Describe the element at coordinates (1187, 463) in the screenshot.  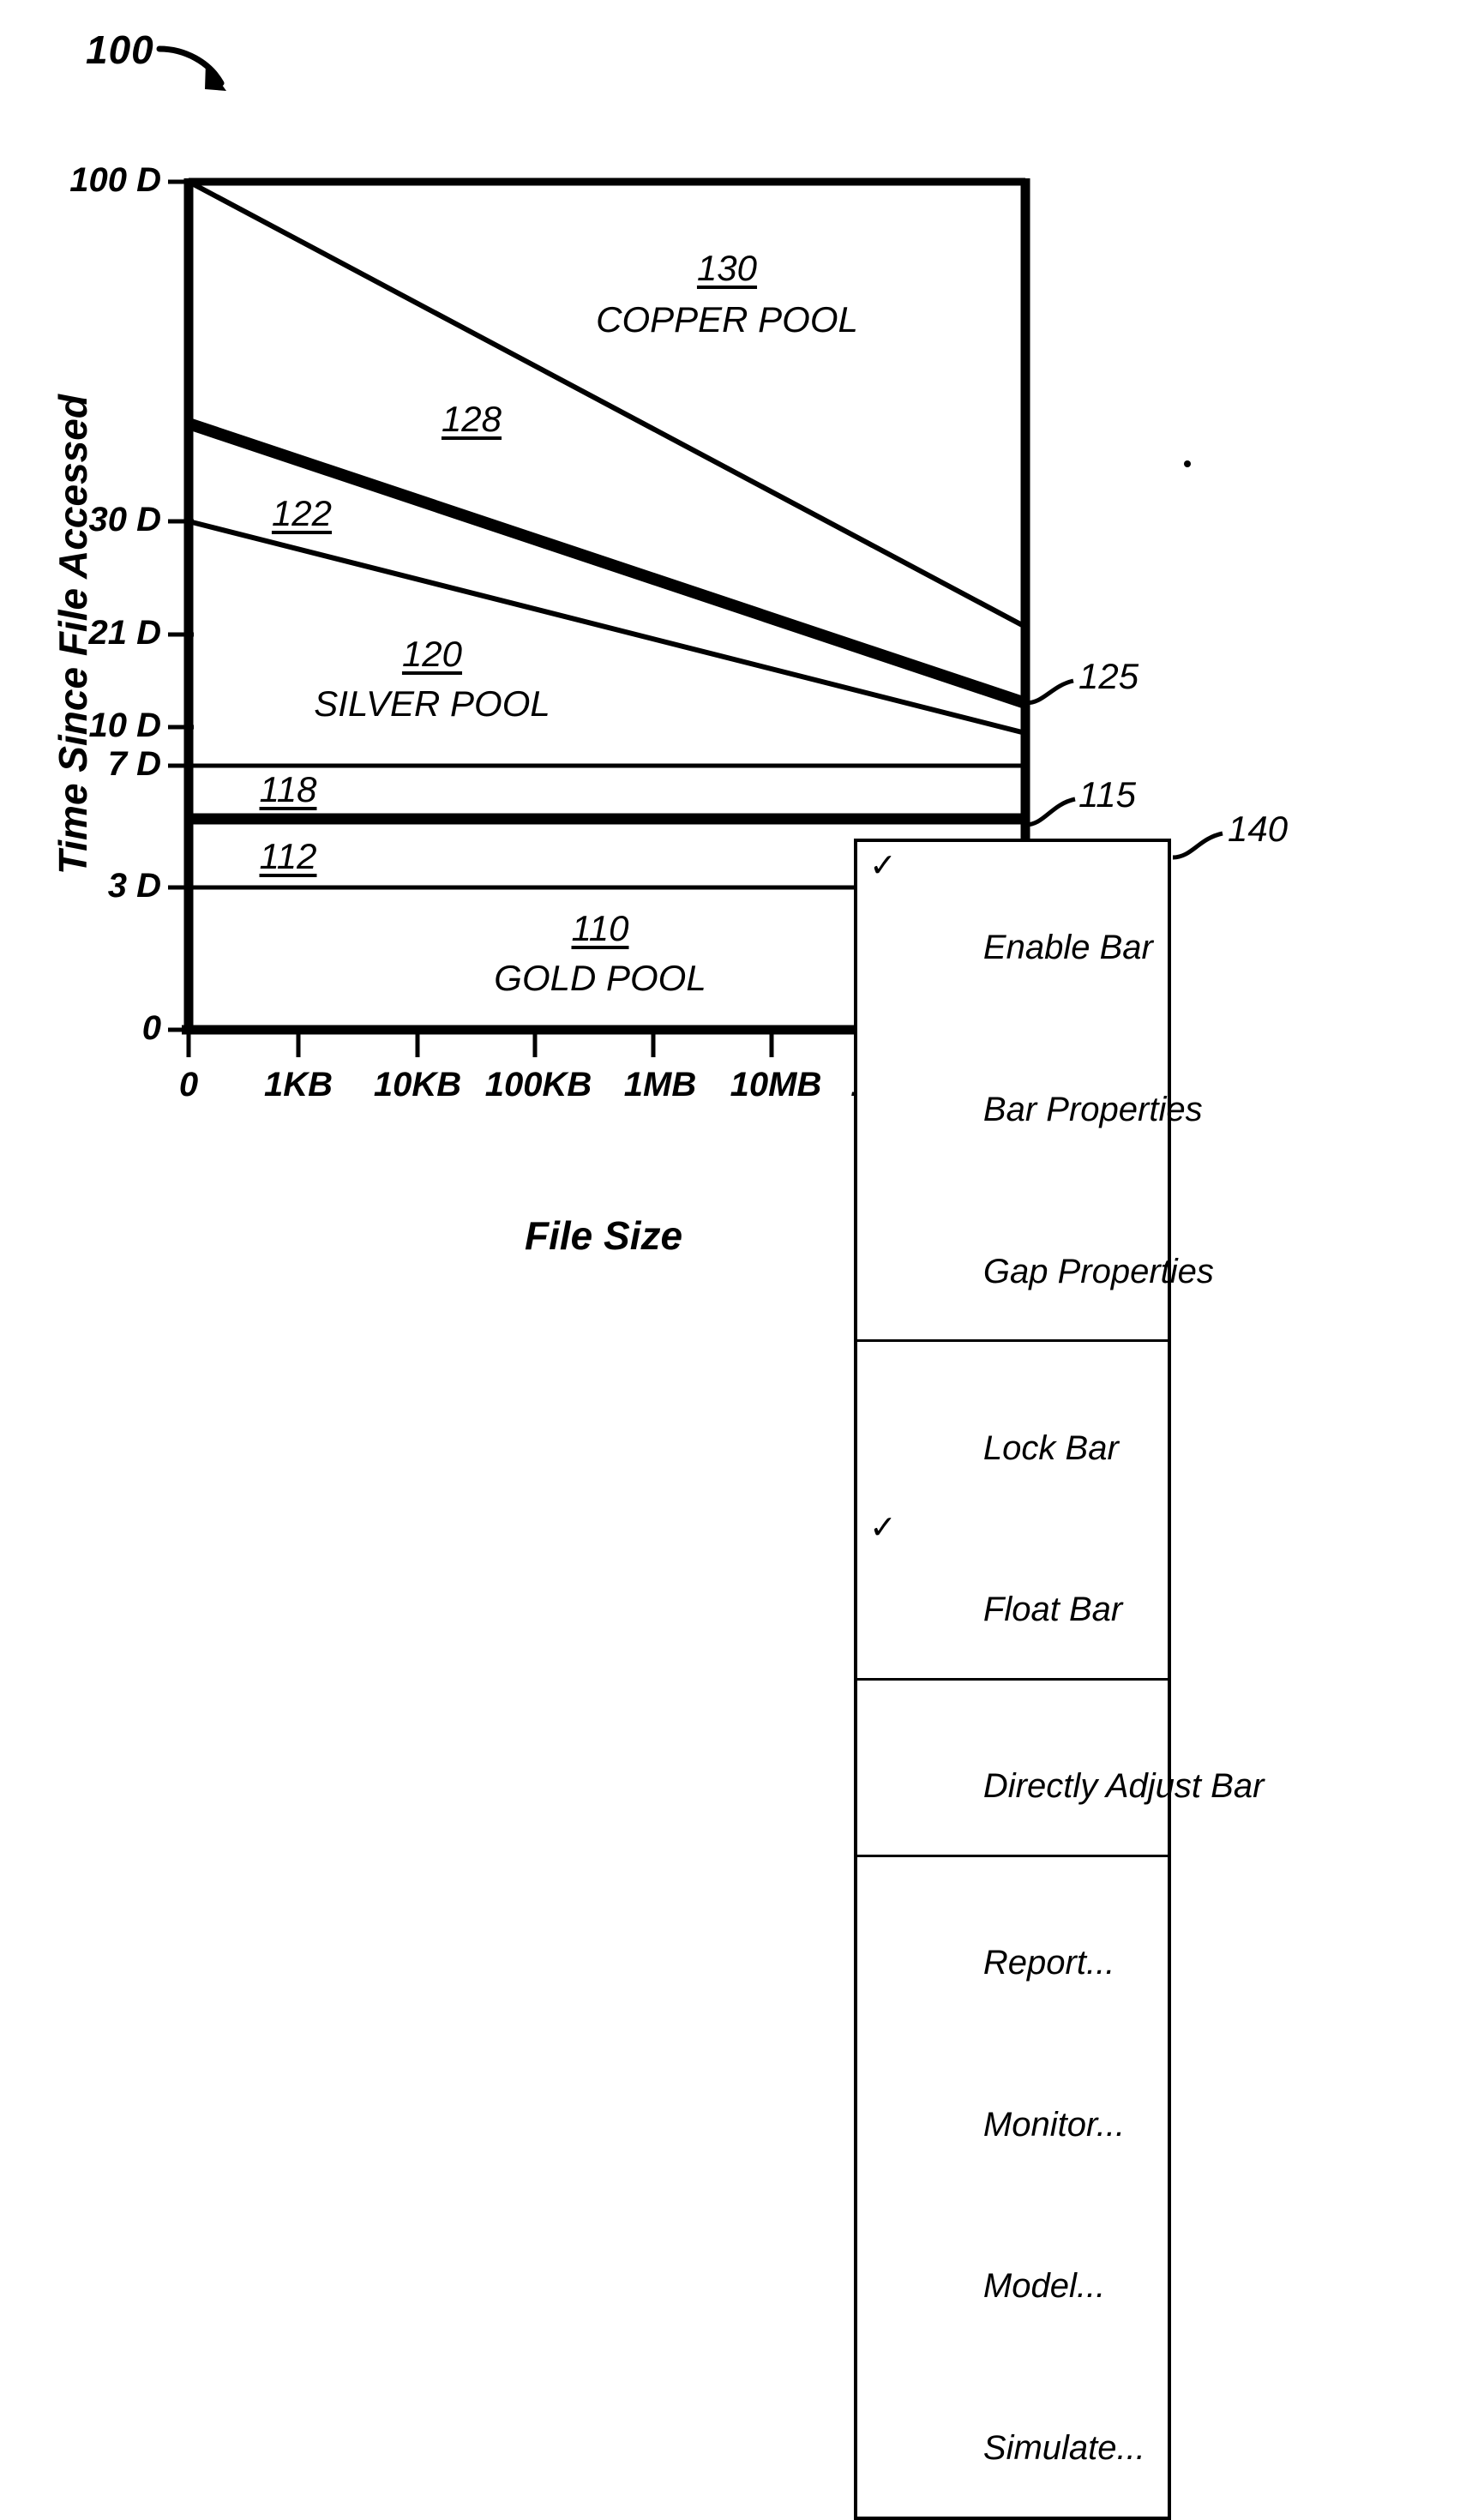
I see `scan-speck` at that location.